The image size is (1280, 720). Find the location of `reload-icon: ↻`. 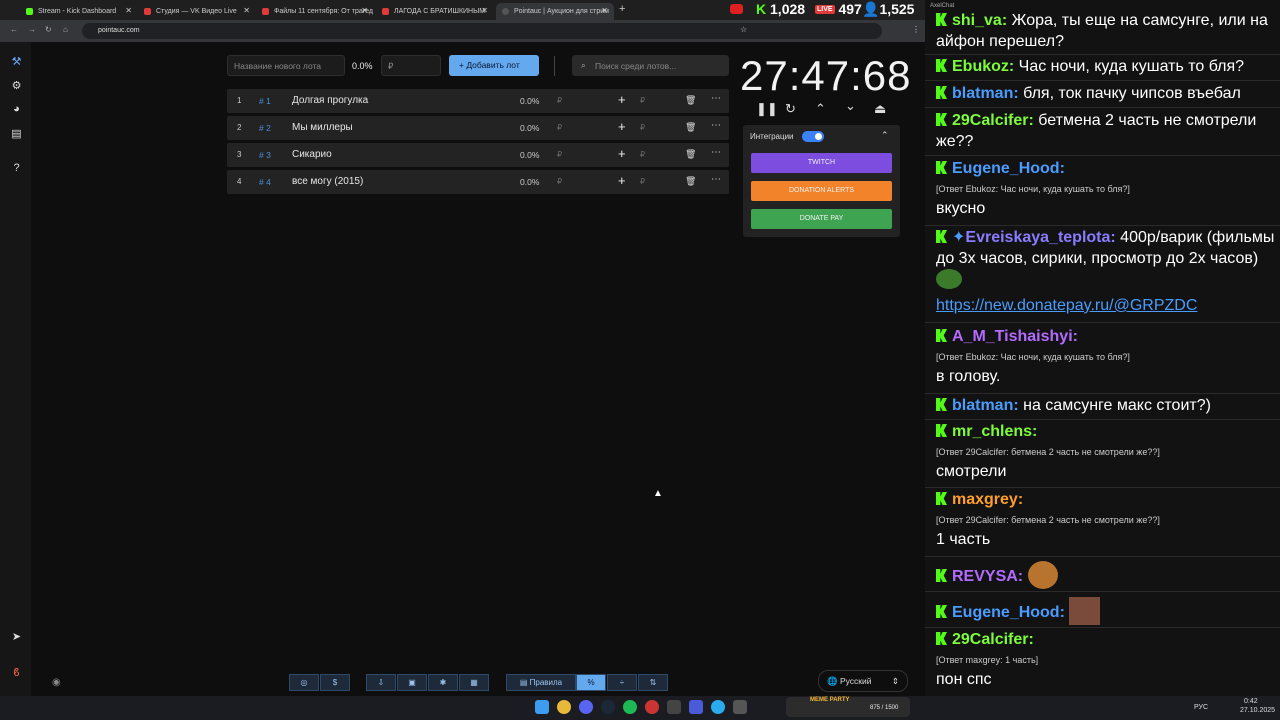

reload-icon: ↻ is located at coordinates (48, 29).